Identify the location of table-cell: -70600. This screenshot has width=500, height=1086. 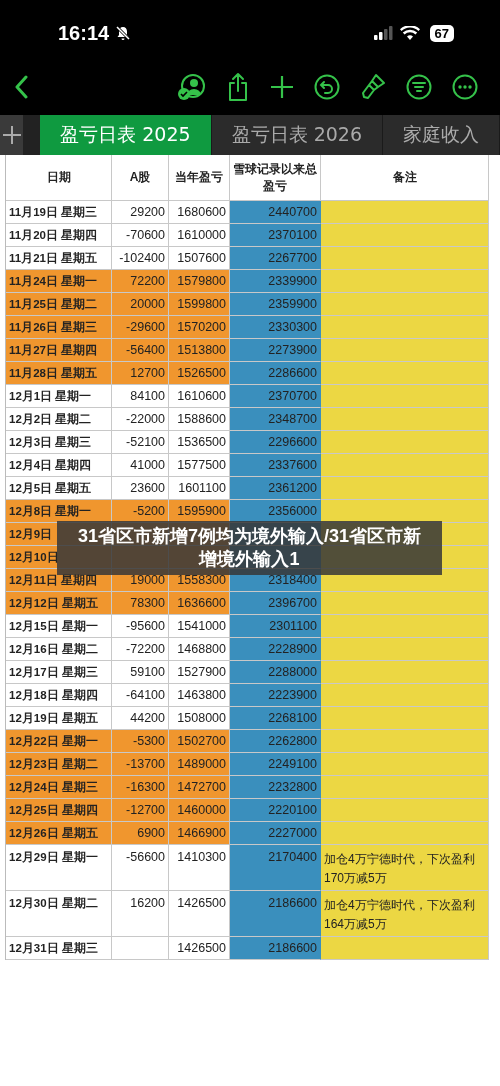
(140, 235).